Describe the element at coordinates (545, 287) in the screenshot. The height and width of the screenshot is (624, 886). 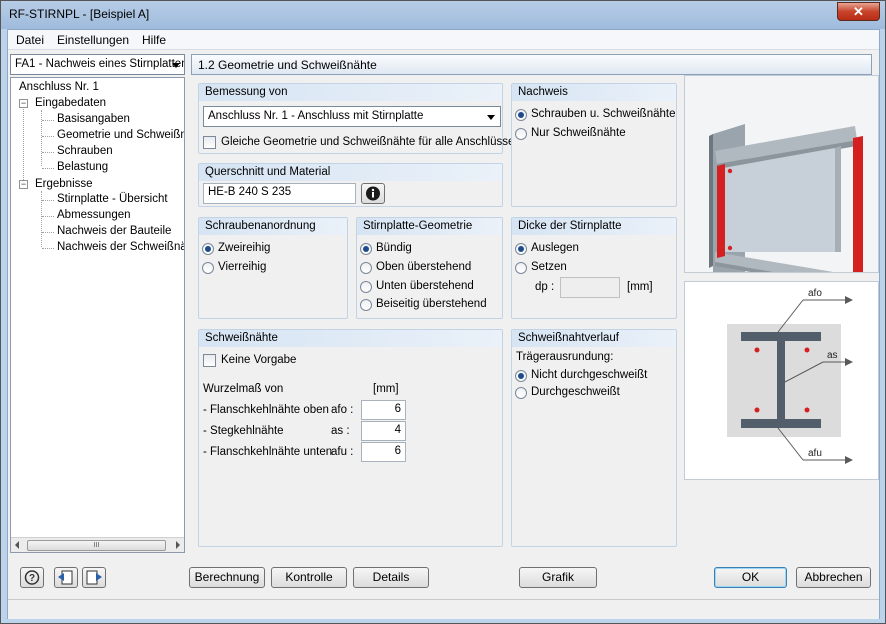
I see `dp-label: dp :` at that location.